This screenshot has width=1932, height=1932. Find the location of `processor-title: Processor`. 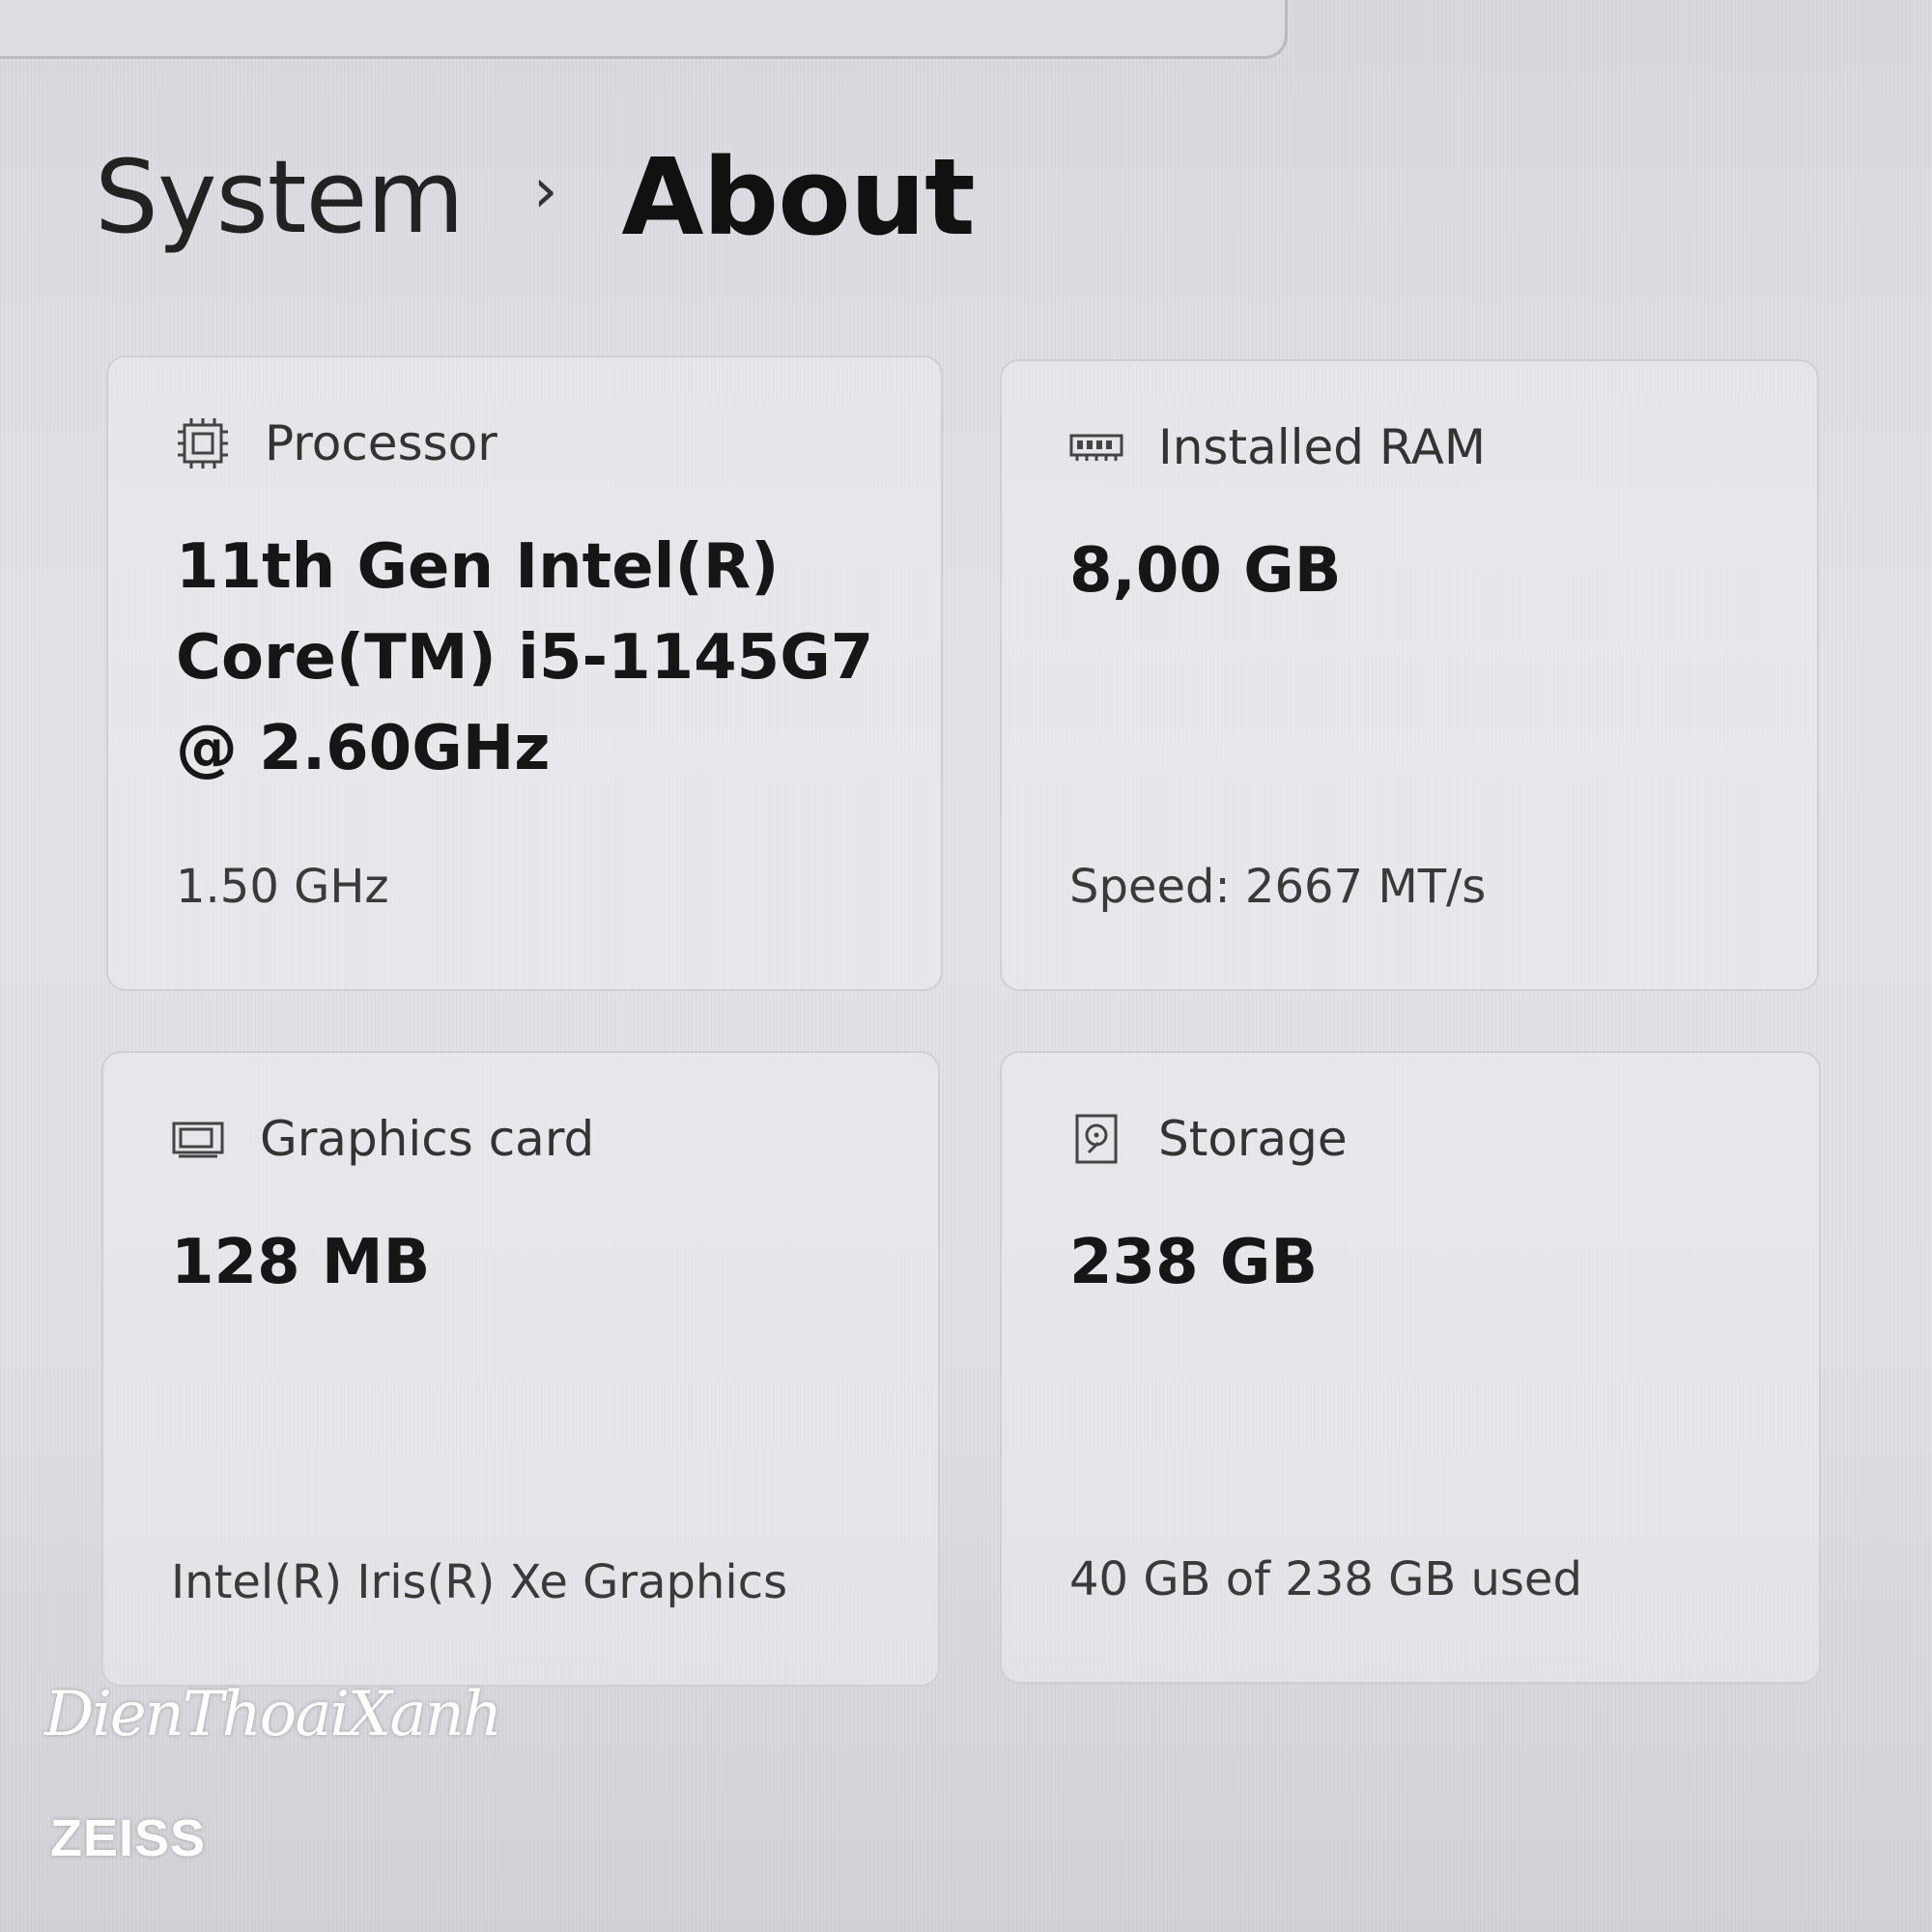

processor-title: Processor is located at coordinates (381, 443).